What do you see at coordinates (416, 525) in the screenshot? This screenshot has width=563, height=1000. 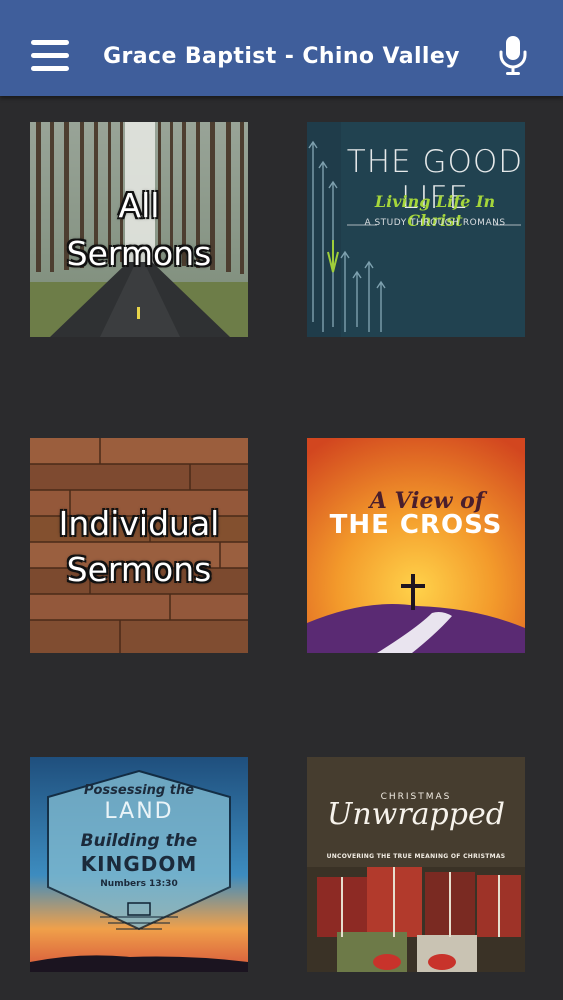 I see `series-title: THE CROSS` at bounding box center [416, 525].